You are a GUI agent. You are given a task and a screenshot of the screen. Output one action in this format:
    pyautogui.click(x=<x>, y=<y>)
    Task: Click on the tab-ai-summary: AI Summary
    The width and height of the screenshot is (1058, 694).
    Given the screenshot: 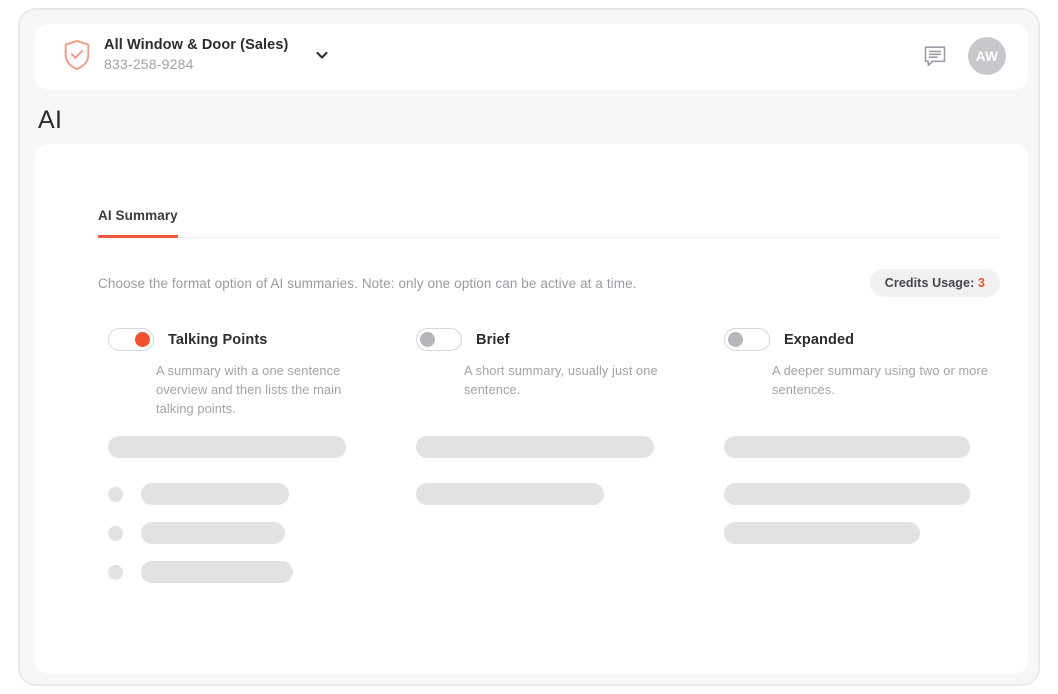 What is the action you would take?
    pyautogui.click(x=138, y=223)
    